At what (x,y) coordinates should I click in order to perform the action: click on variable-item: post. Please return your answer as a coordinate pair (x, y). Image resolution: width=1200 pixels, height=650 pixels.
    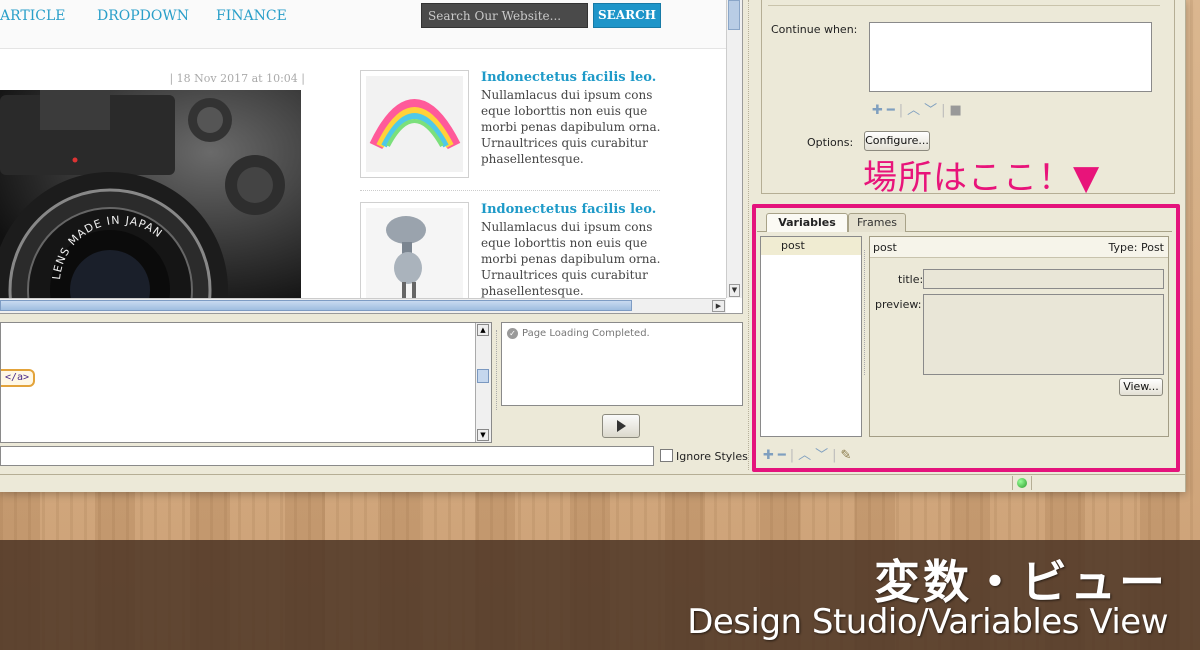
    Looking at the image, I should click on (811, 246).